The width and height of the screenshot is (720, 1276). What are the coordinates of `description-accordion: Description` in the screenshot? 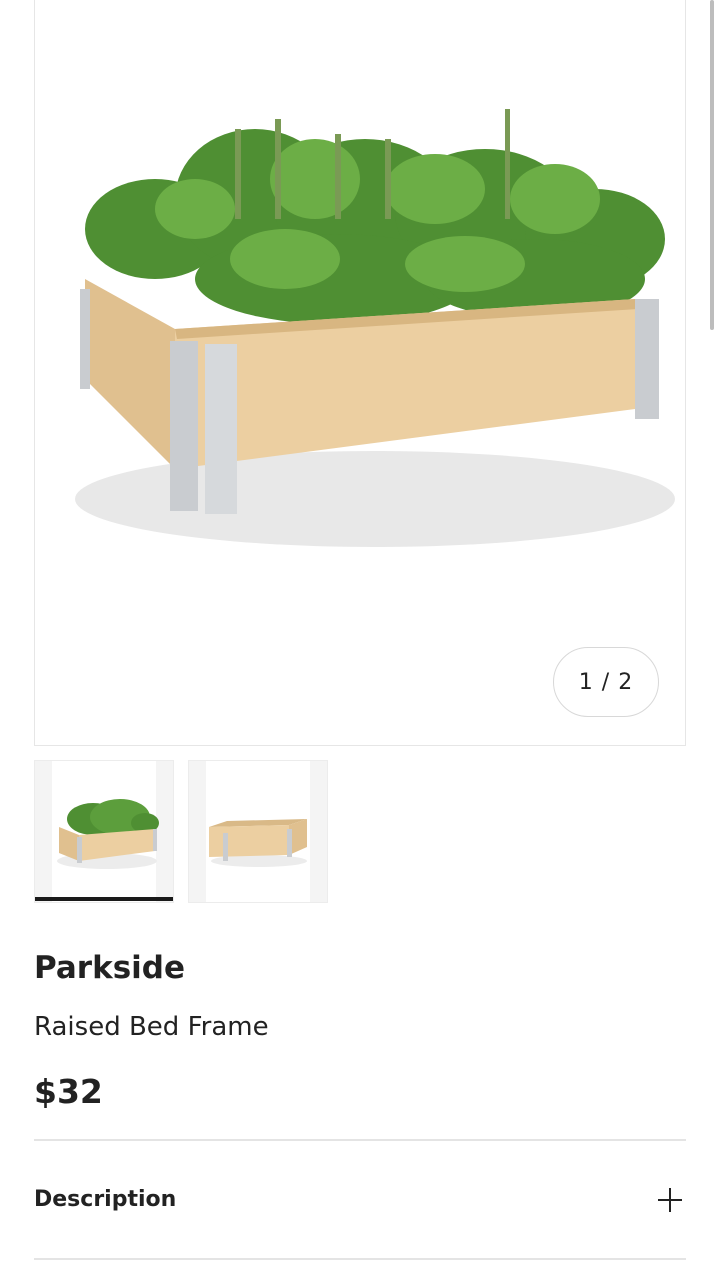 It's located at (360, 1199).